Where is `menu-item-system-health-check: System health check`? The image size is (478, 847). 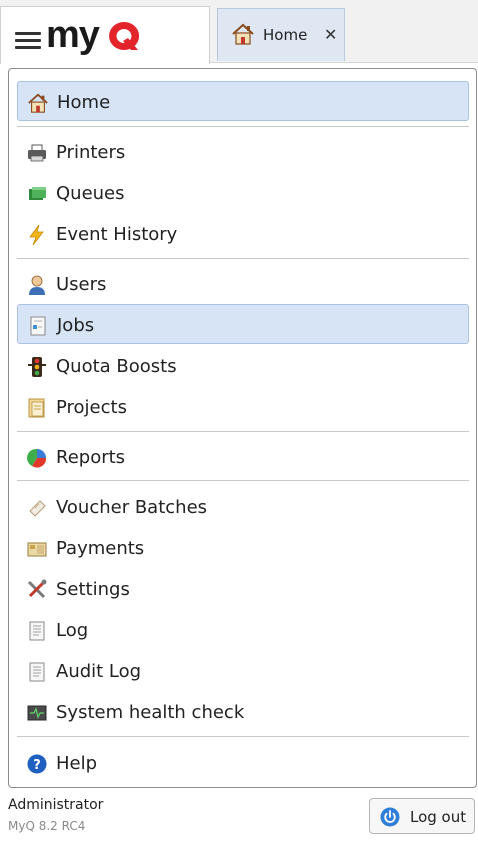
menu-item-system-health-check: System health check is located at coordinates (243, 712).